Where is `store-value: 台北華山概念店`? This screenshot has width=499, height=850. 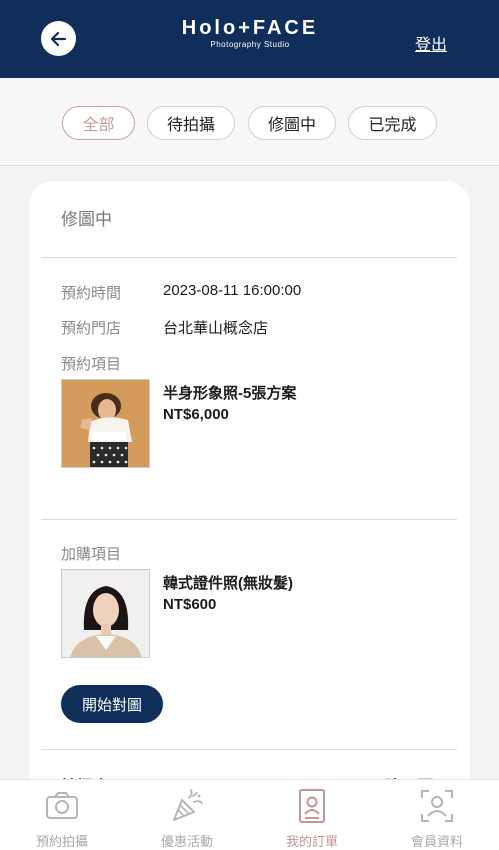
store-value: 台北華山概念店 is located at coordinates (216, 328).